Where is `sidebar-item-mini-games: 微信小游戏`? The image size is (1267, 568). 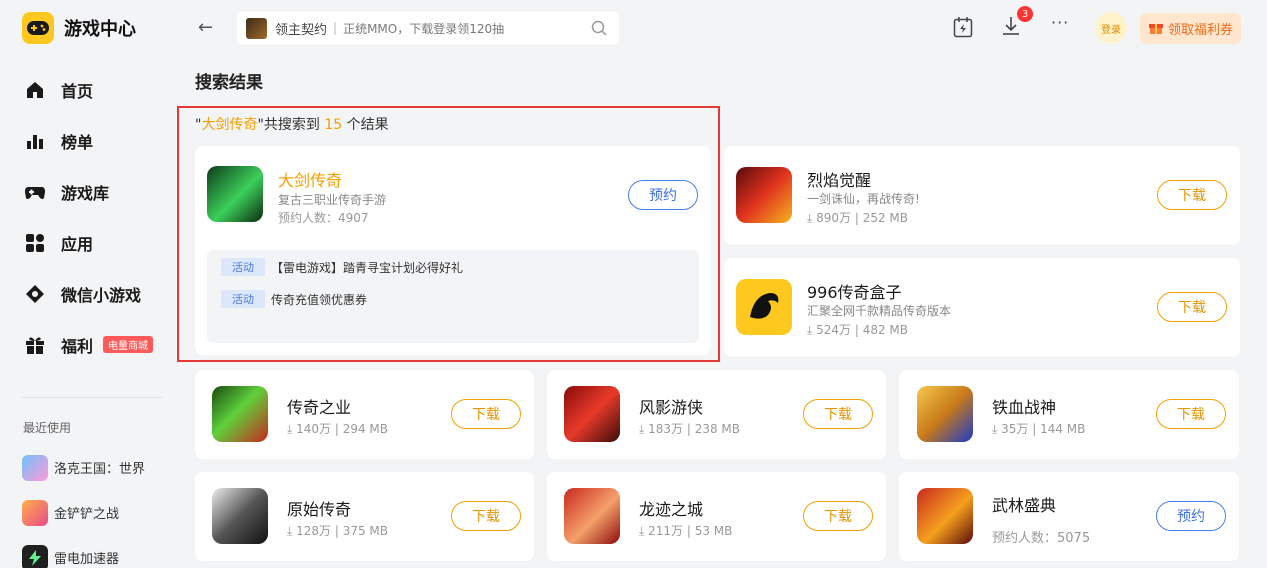 sidebar-item-mini-games: 微信小游戏 is located at coordinates (88, 293).